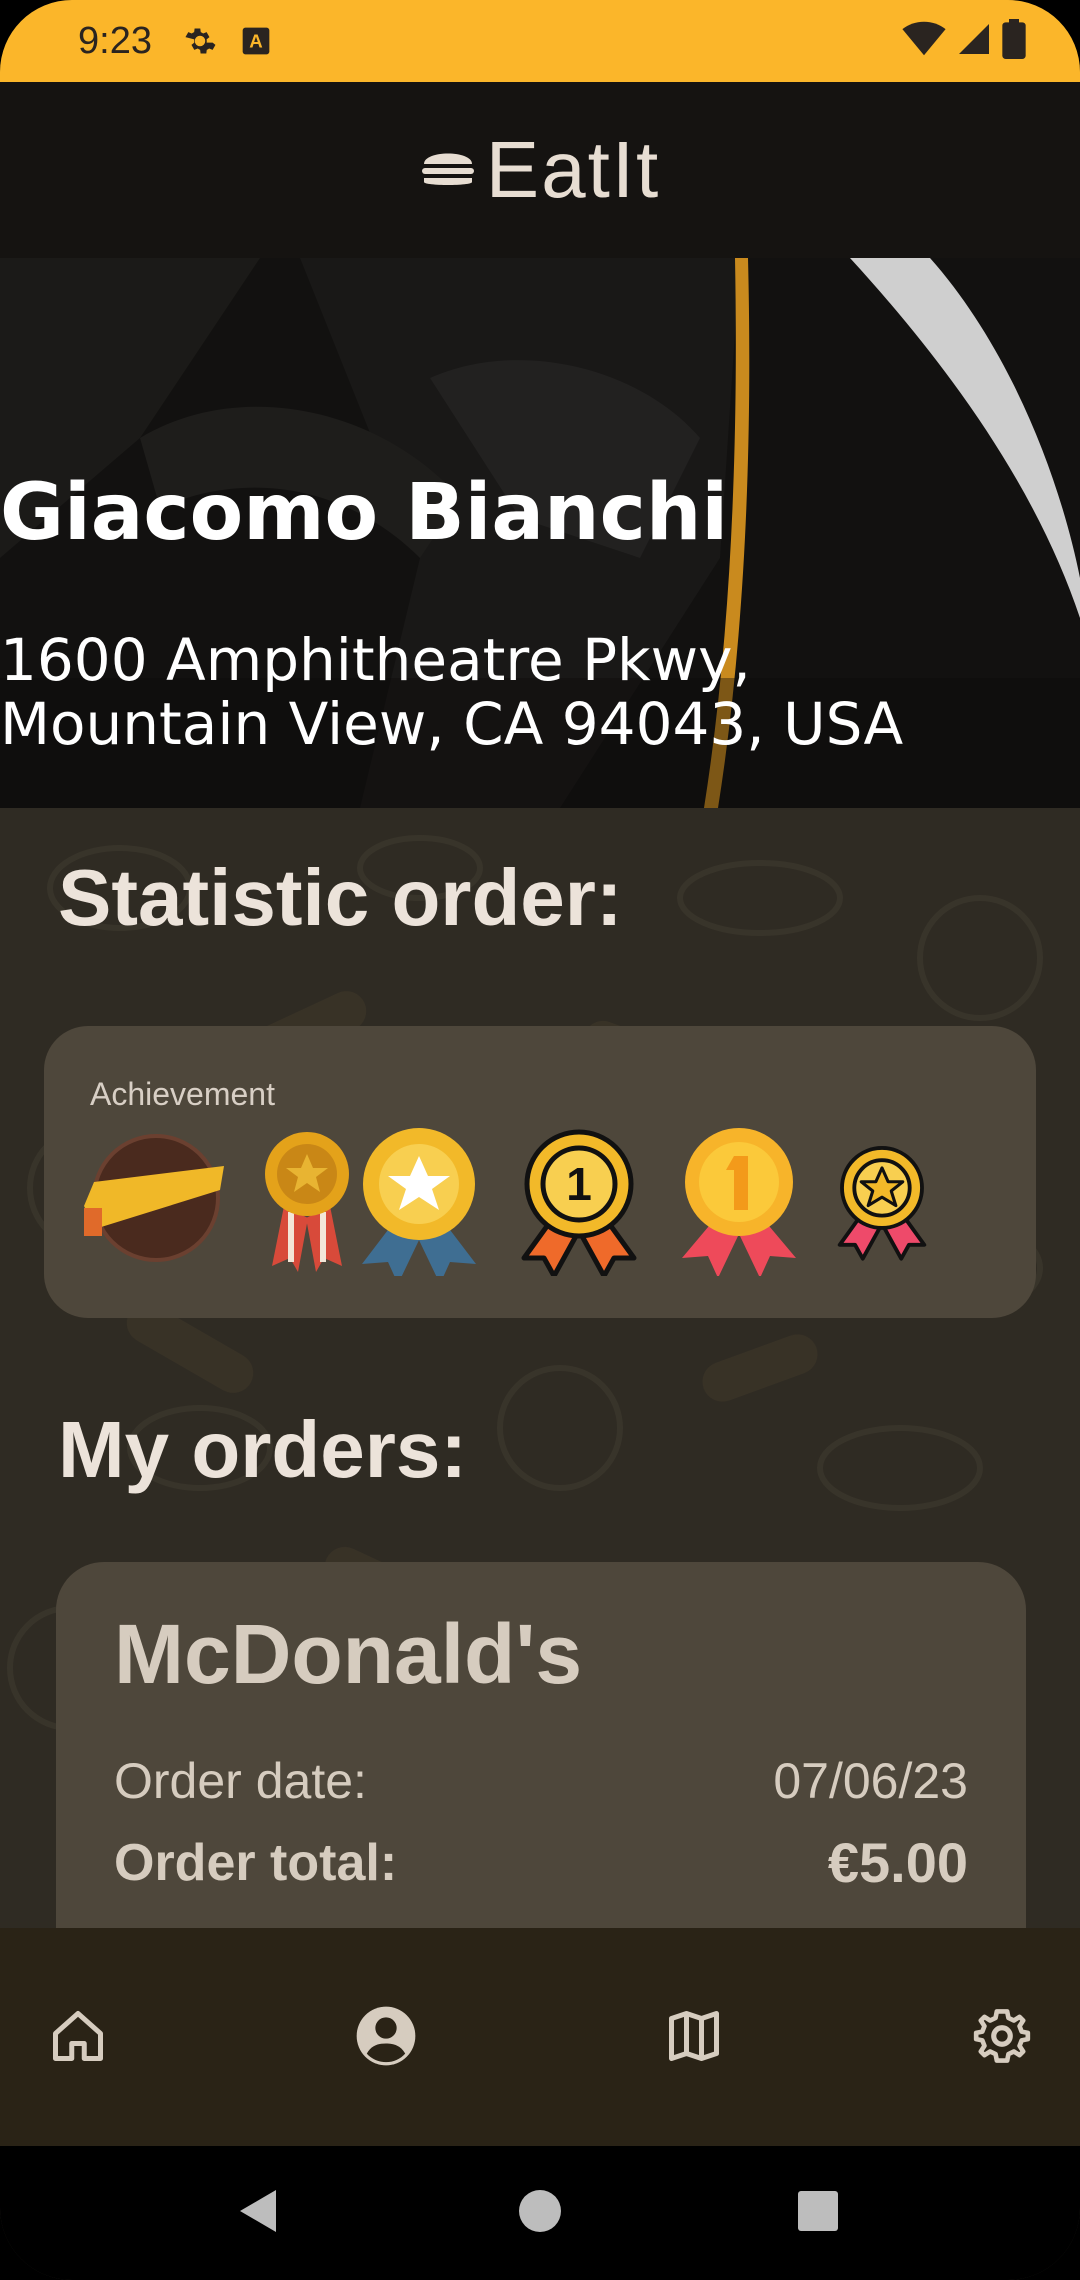  What do you see at coordinates (540, 41) in the screenshot?
I see `status-bar: 9:23 A` at bounding box center [540, 41].